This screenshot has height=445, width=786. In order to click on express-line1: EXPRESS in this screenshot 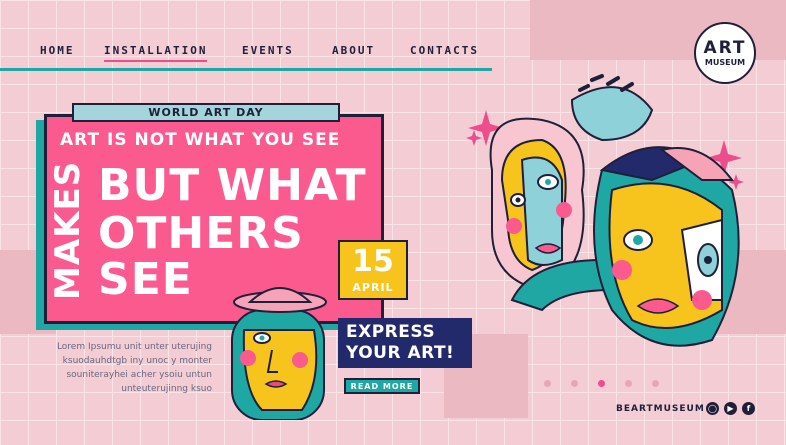, I will do `click(391, 332)`.